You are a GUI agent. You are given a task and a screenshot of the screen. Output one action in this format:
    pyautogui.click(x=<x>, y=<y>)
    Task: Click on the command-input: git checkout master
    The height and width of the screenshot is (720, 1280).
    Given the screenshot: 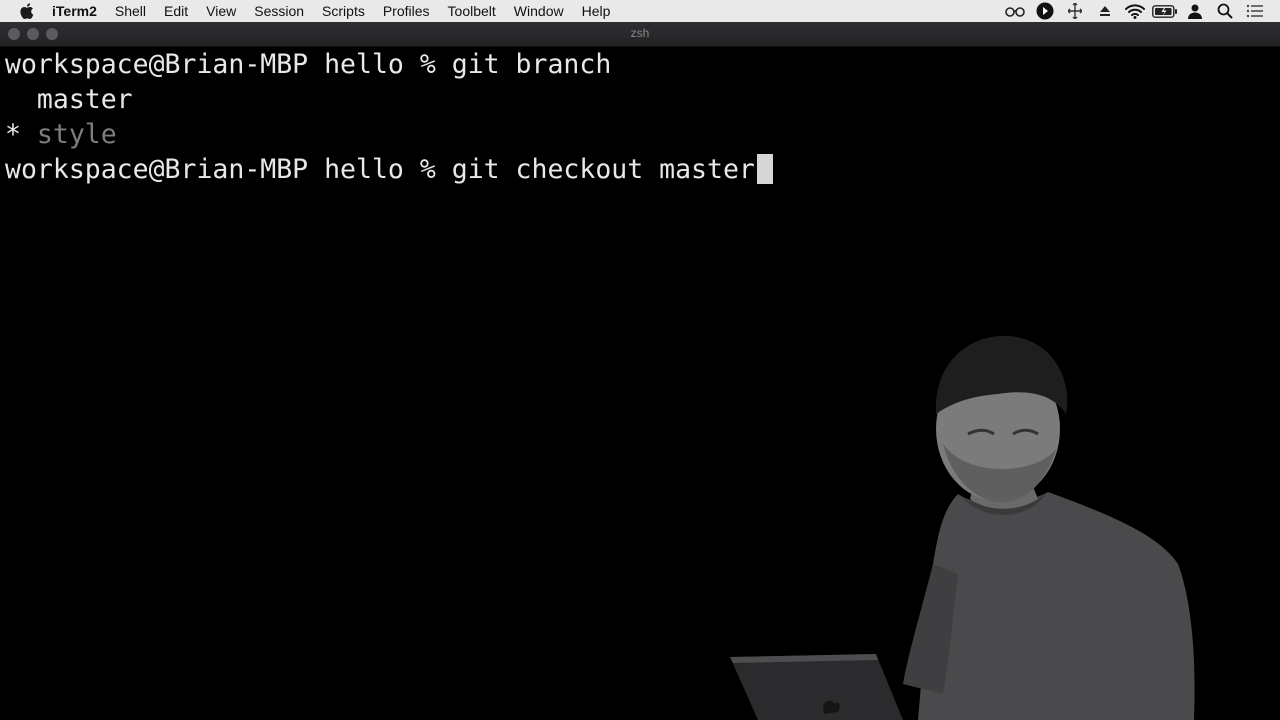 What is the action you would take?
    pyautogui.click(x=603, y=169)
    